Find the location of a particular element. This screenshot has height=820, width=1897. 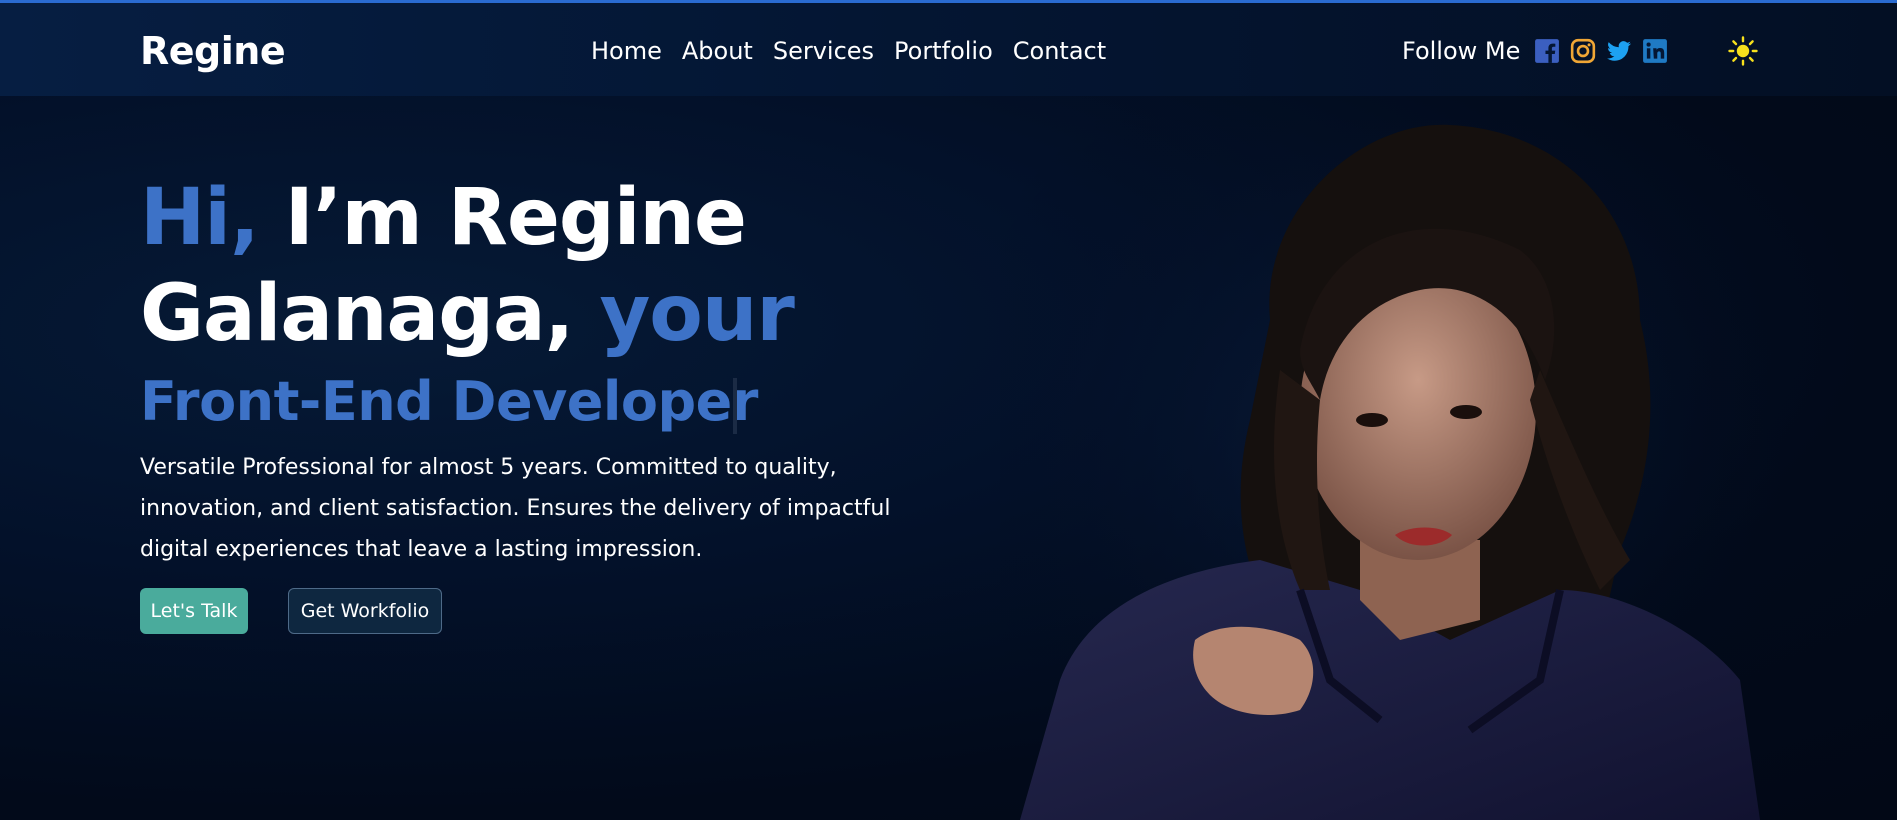

get-workfolio-button: Get Workfolio is located at coordinates (365, 611).